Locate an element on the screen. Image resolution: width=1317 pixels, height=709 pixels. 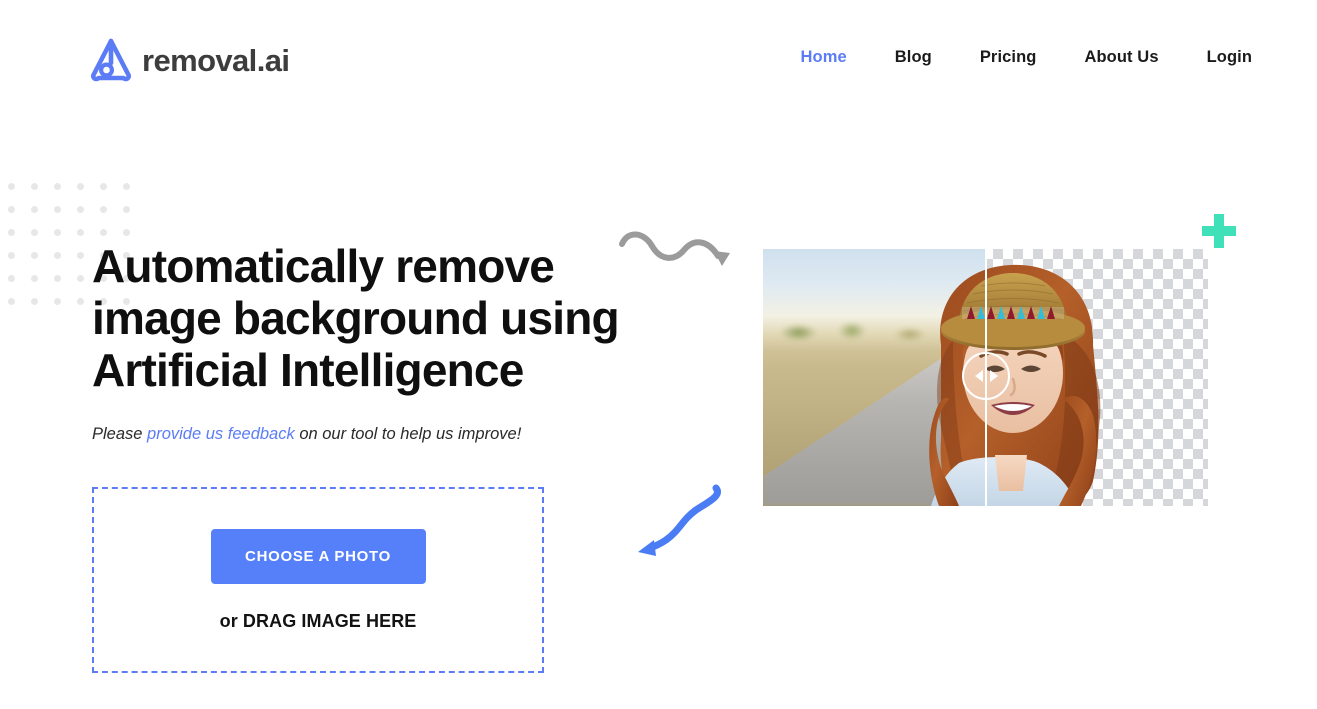
subtitle-prefix: Please is located at coordinates (120, 434).